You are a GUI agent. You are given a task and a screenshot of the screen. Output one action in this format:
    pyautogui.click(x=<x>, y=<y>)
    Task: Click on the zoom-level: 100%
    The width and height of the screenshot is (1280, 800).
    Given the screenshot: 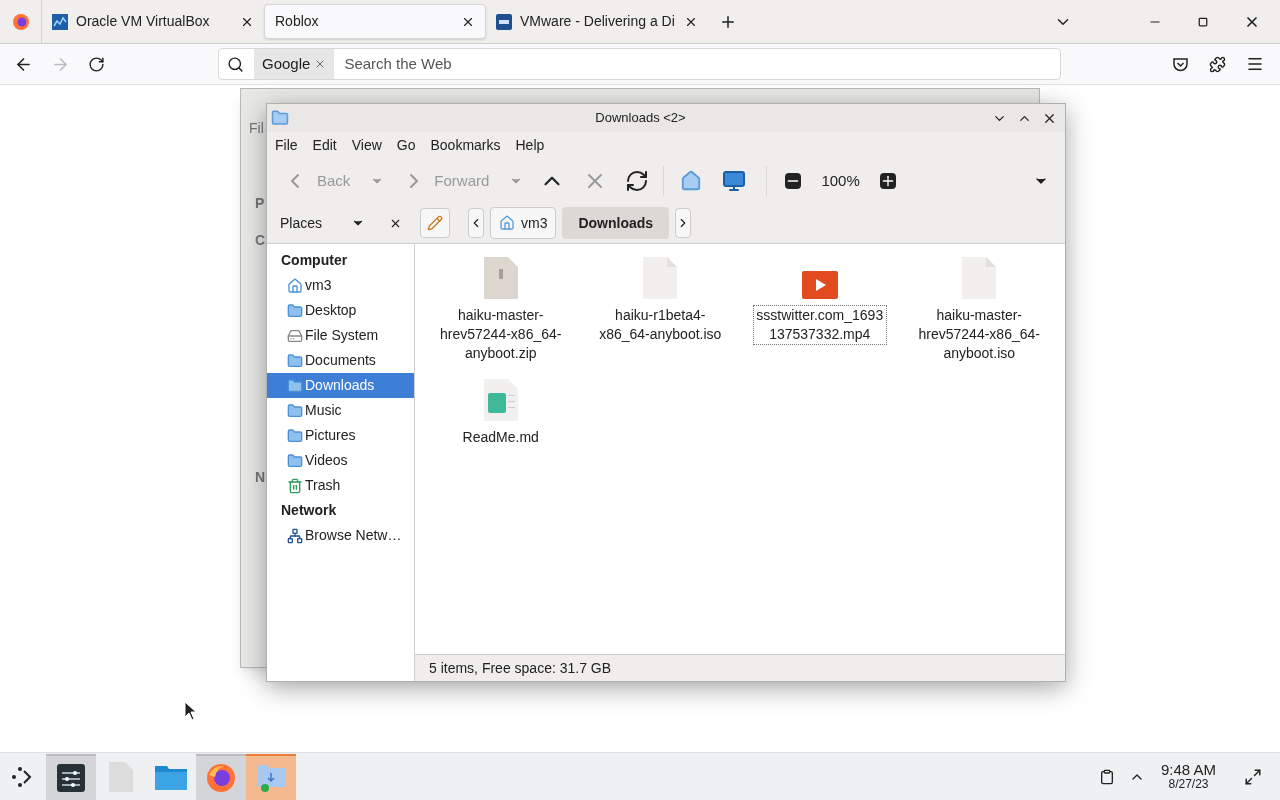 What is the action you would take?
    pyautogui.click(x=840, y=180)
    